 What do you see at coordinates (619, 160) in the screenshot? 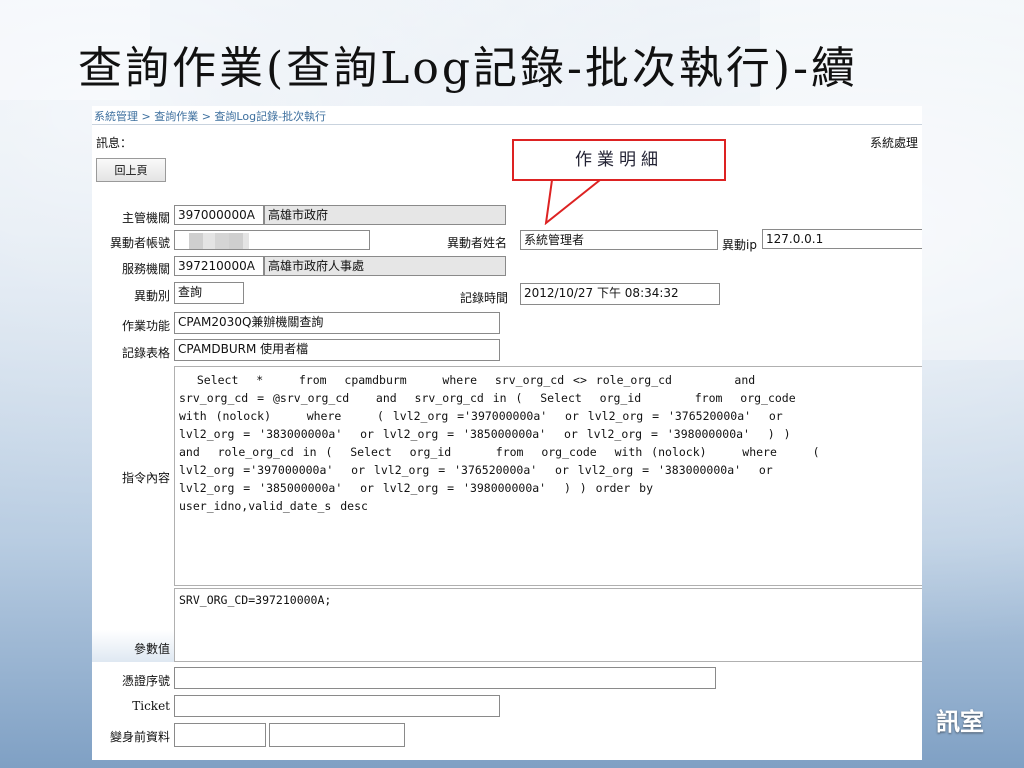
I see `callout-box: 作業明細` at bounding box center [619, 160].